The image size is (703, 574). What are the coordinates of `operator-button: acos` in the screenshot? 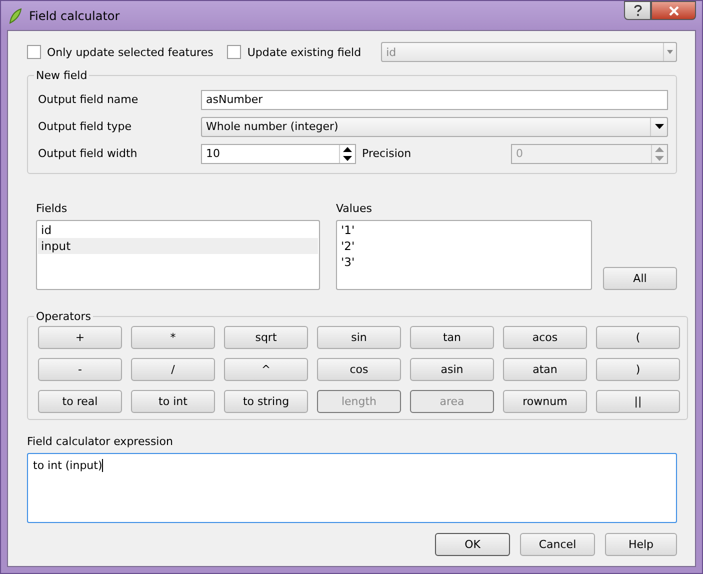 It's located at (545, 337).